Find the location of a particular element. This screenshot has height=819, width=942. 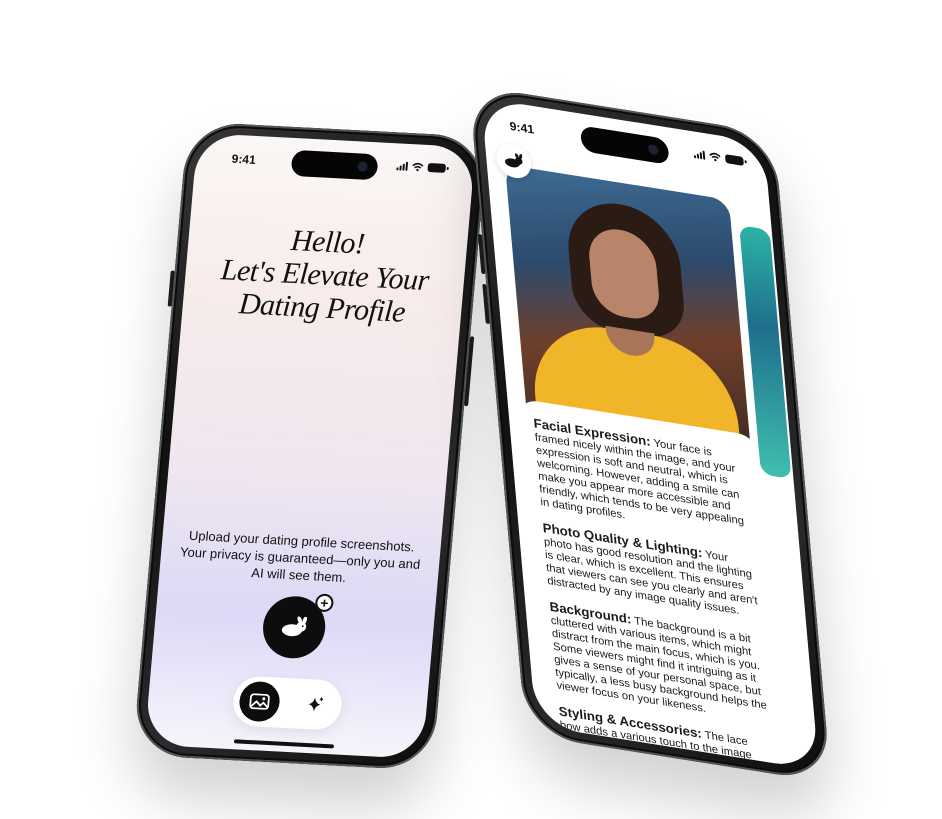

side-button is located at coordinates (469, 371).